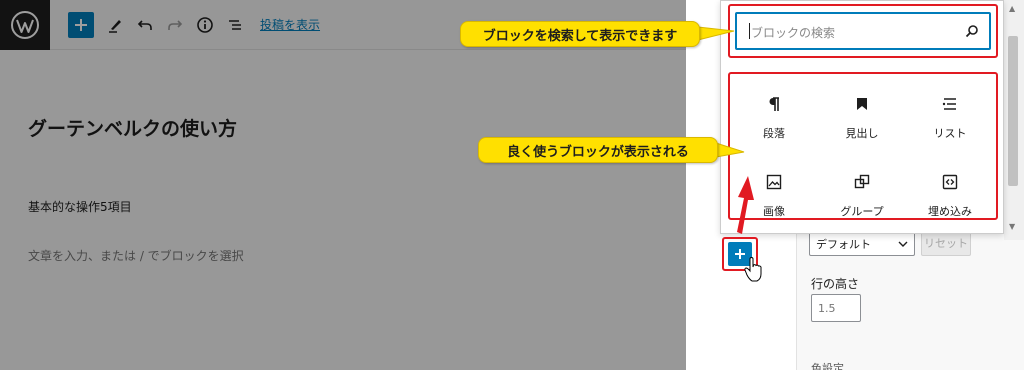 The width and height of the screenshot is (1024, 370). I want to click on hand-cursor-icon, so click(753, 269).